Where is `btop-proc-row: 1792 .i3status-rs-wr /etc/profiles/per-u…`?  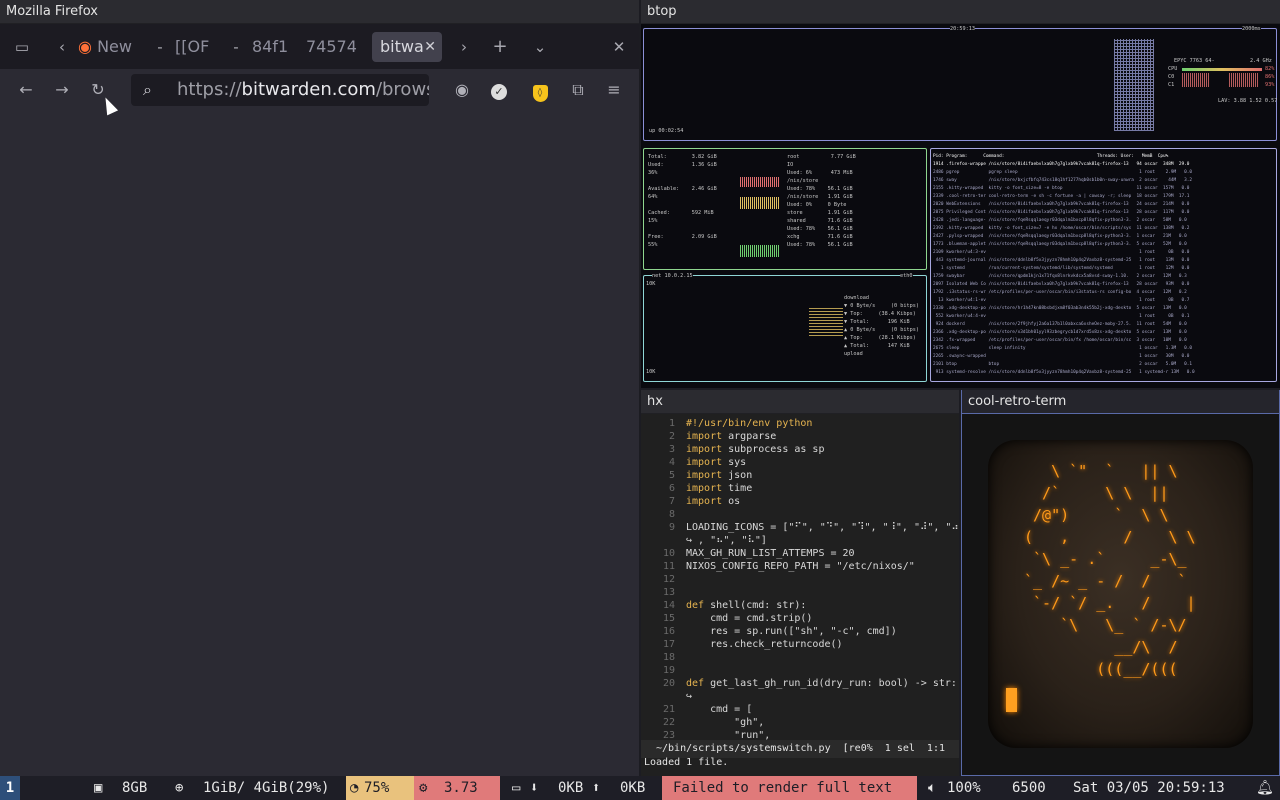
btop-proc-row: 1792 .i3status-rs-wr /etc/profiles/per-u… is located at coordinates (1104, 293).